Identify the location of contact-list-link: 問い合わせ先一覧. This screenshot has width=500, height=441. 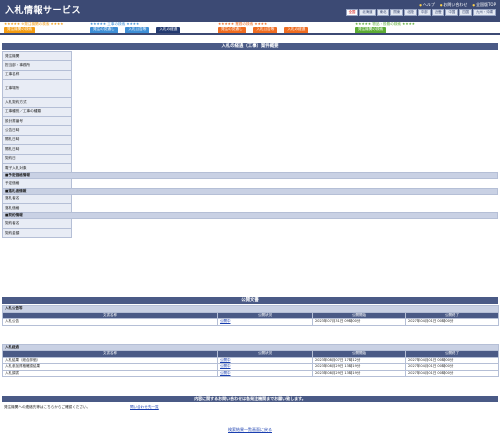
(144, 407).